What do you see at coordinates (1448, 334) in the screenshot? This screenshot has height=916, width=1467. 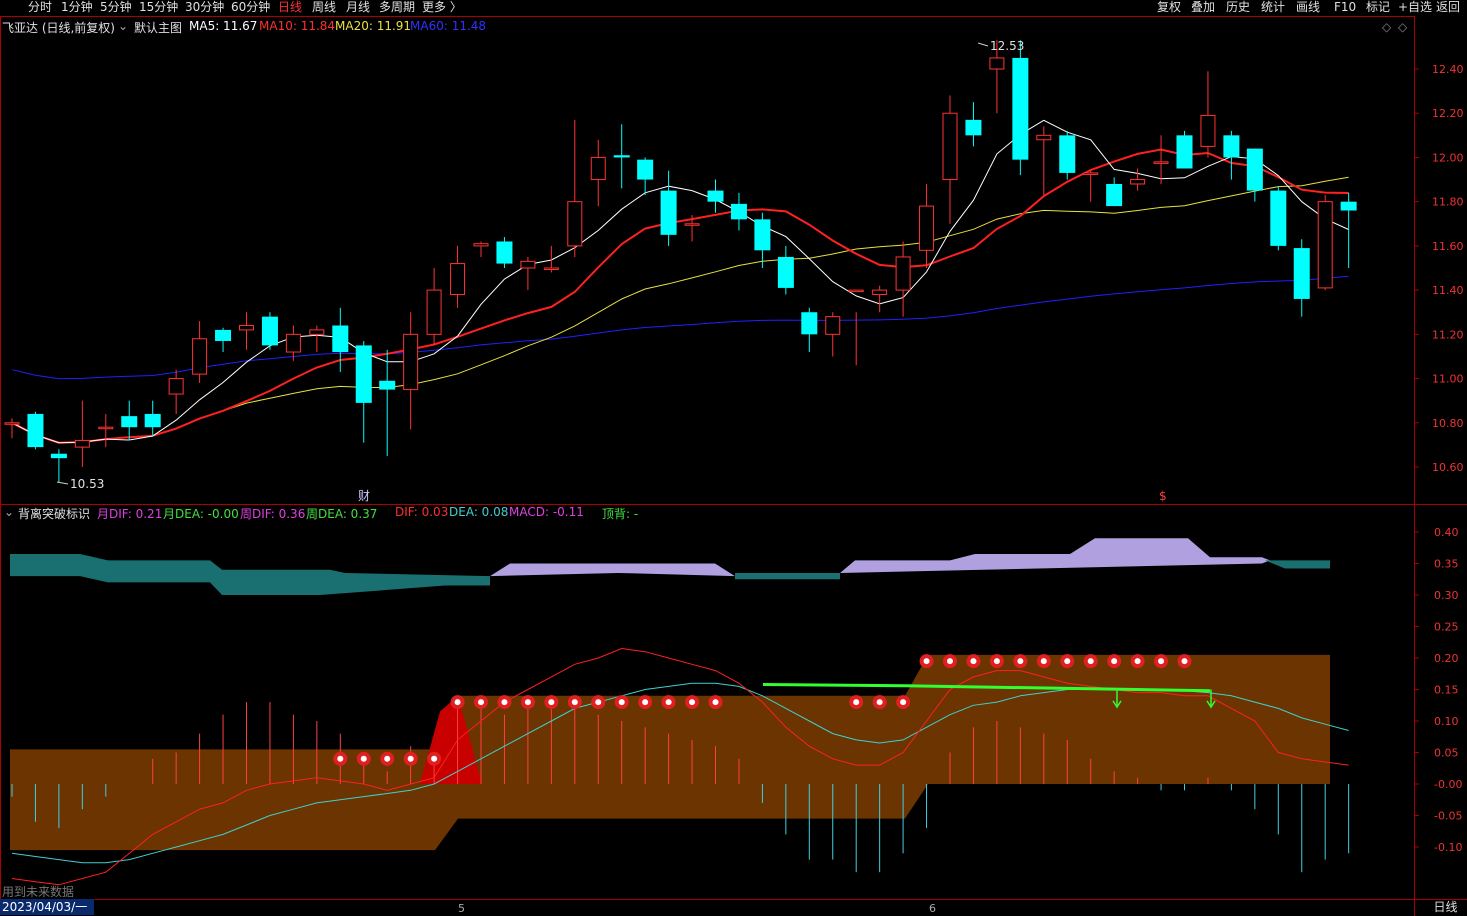 I see `y-tick-label: 11.20` at bounding box center [1448, 334].